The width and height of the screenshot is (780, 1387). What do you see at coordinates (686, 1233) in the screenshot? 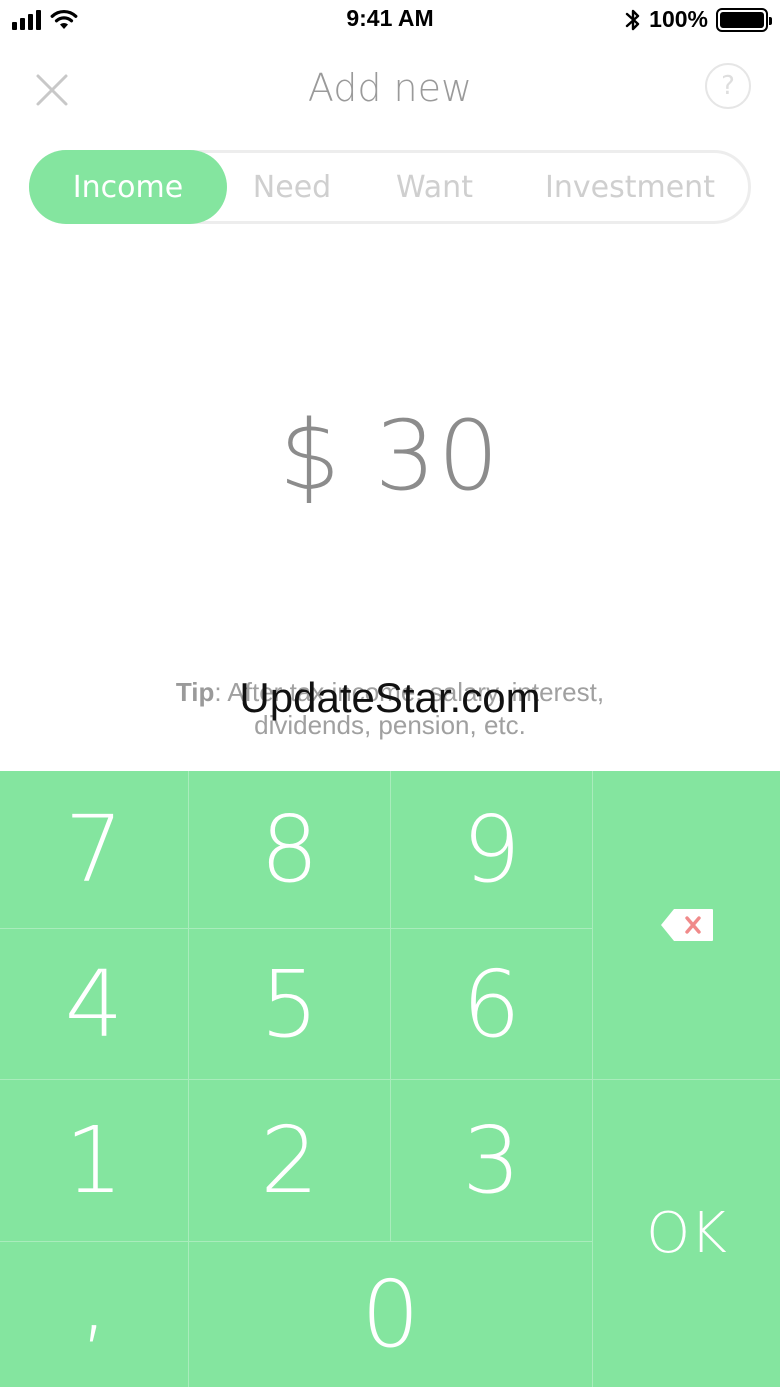
I see `ok-button: OK` at bounding box center [686, 1233].